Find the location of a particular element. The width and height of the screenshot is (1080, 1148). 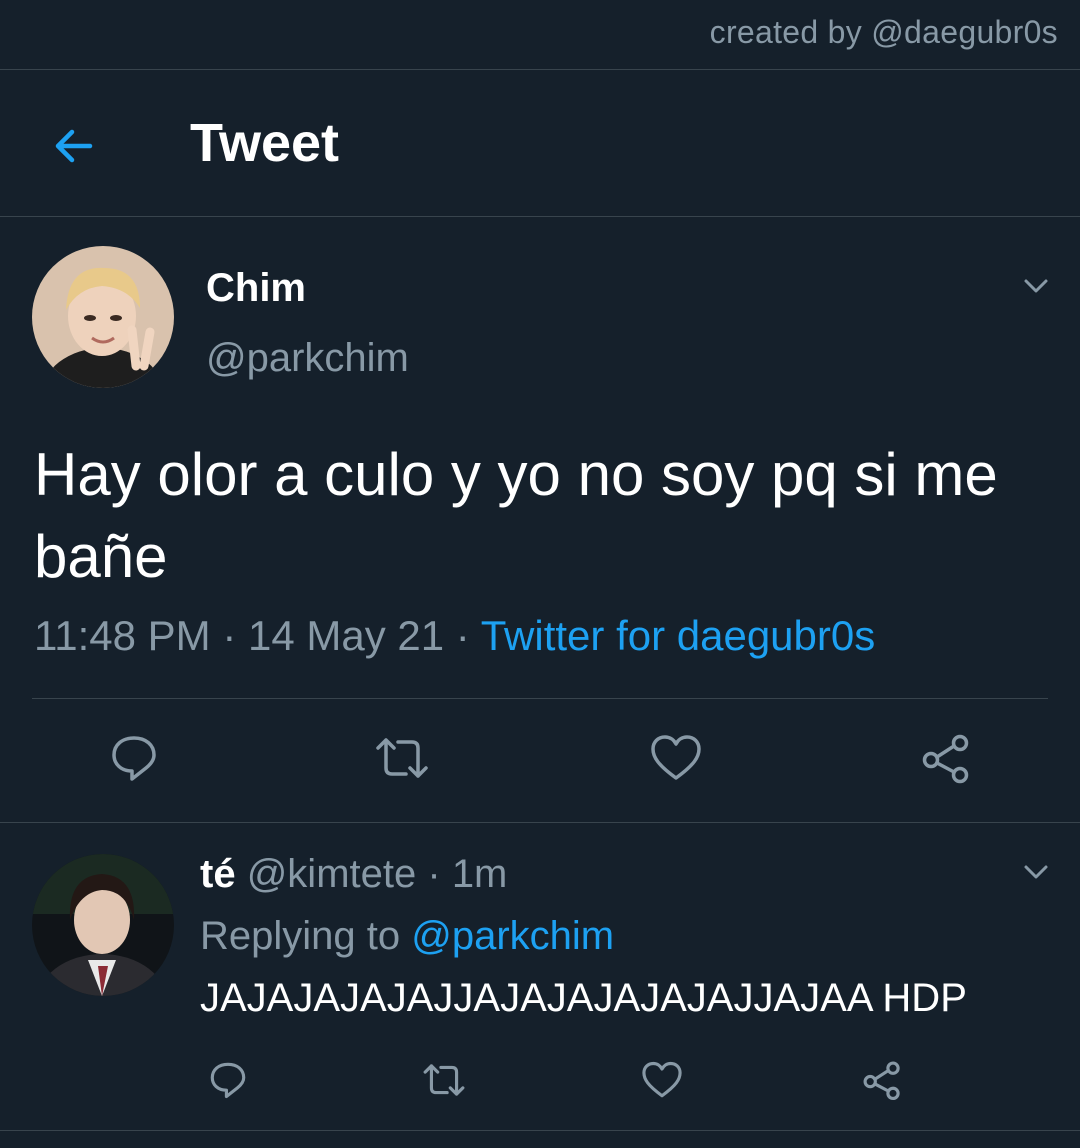

replying-to-handle: @parkchim is located at coordinates (512, 936).